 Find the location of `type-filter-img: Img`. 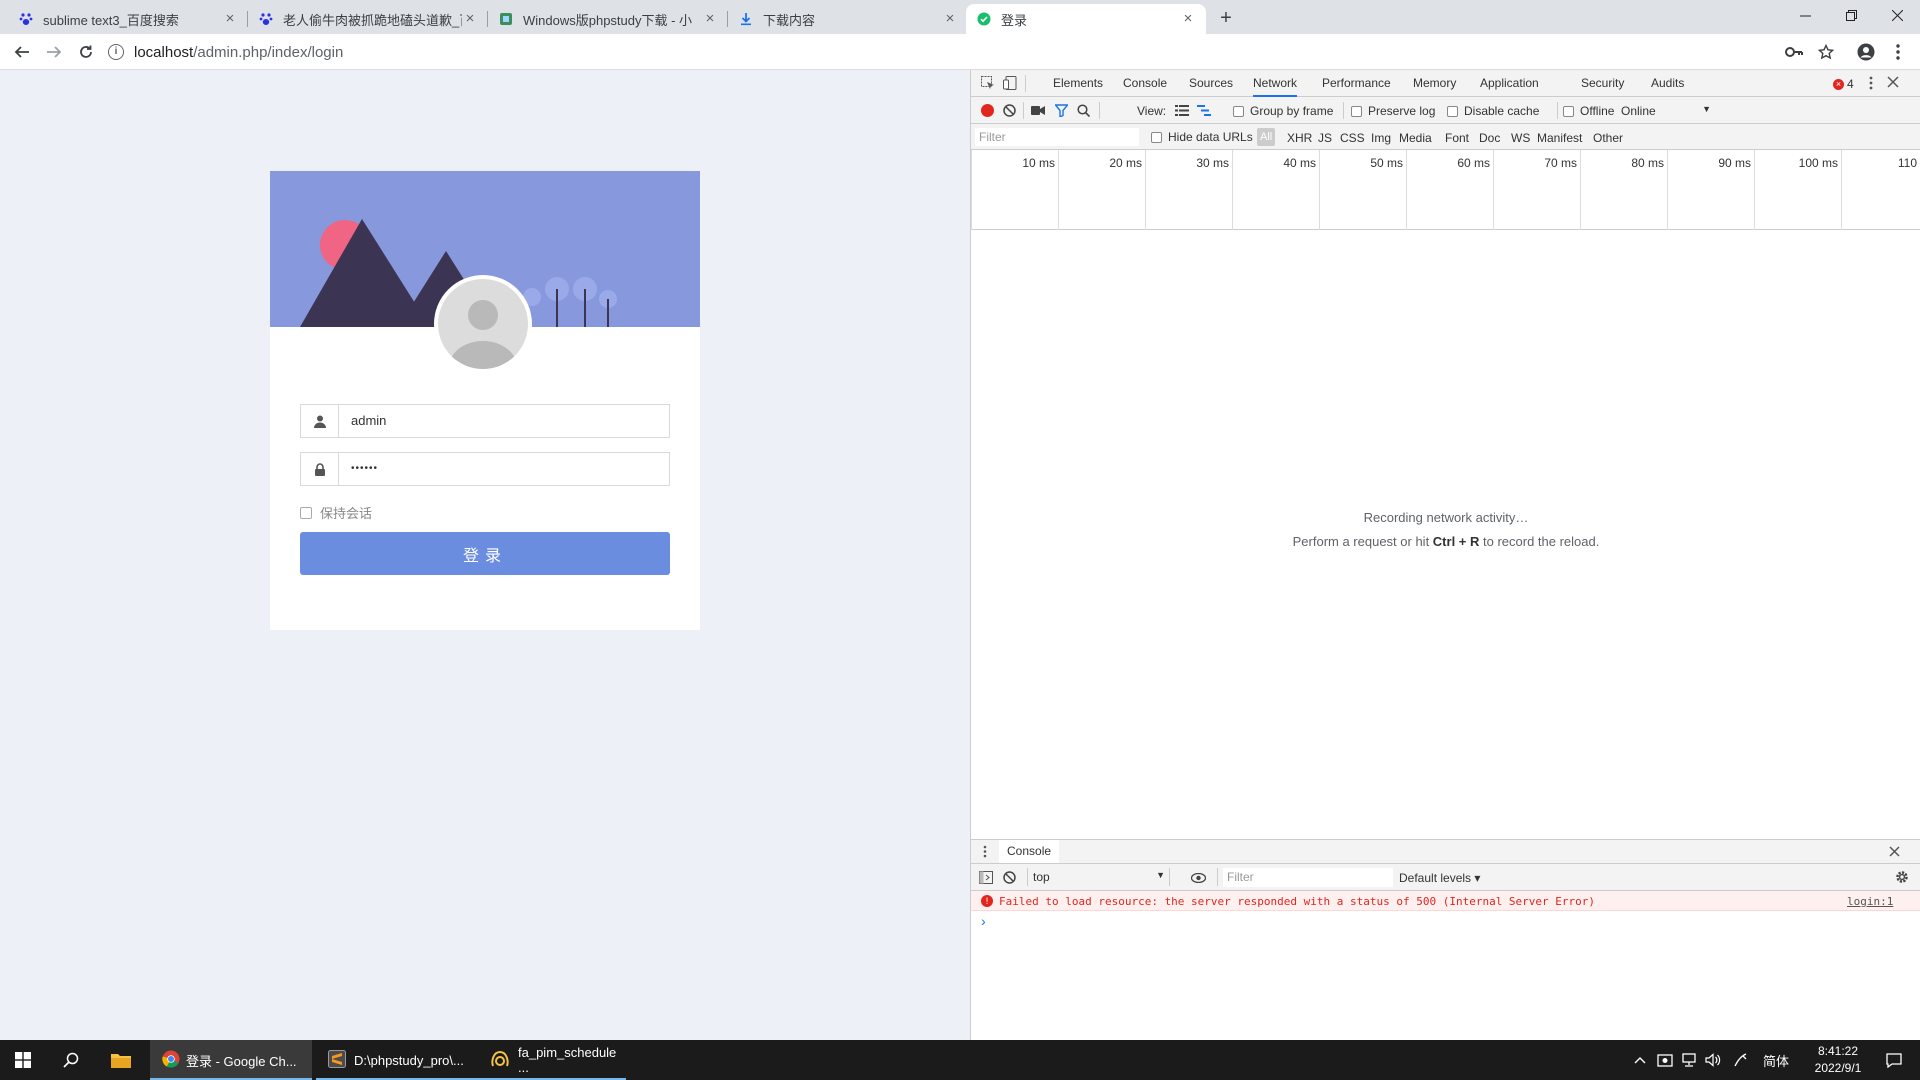

type-filter-img: Img is located at coordinates (1381, 138).